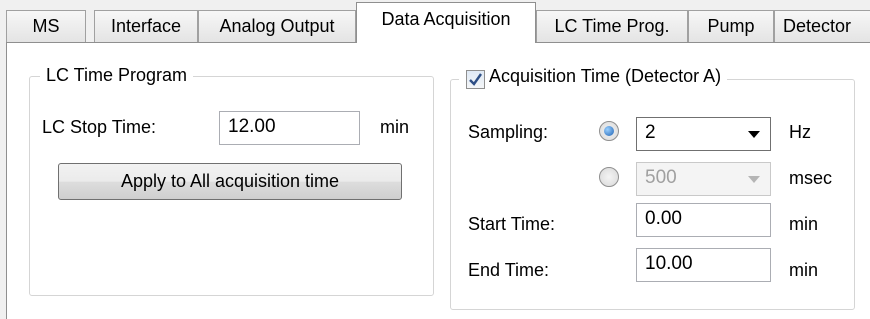 This screenshot has width=870, height=319. Describe the element at coordinates (289, 128) in the screenshot. I see `lc-stop-time-input: 12.00` at that location.